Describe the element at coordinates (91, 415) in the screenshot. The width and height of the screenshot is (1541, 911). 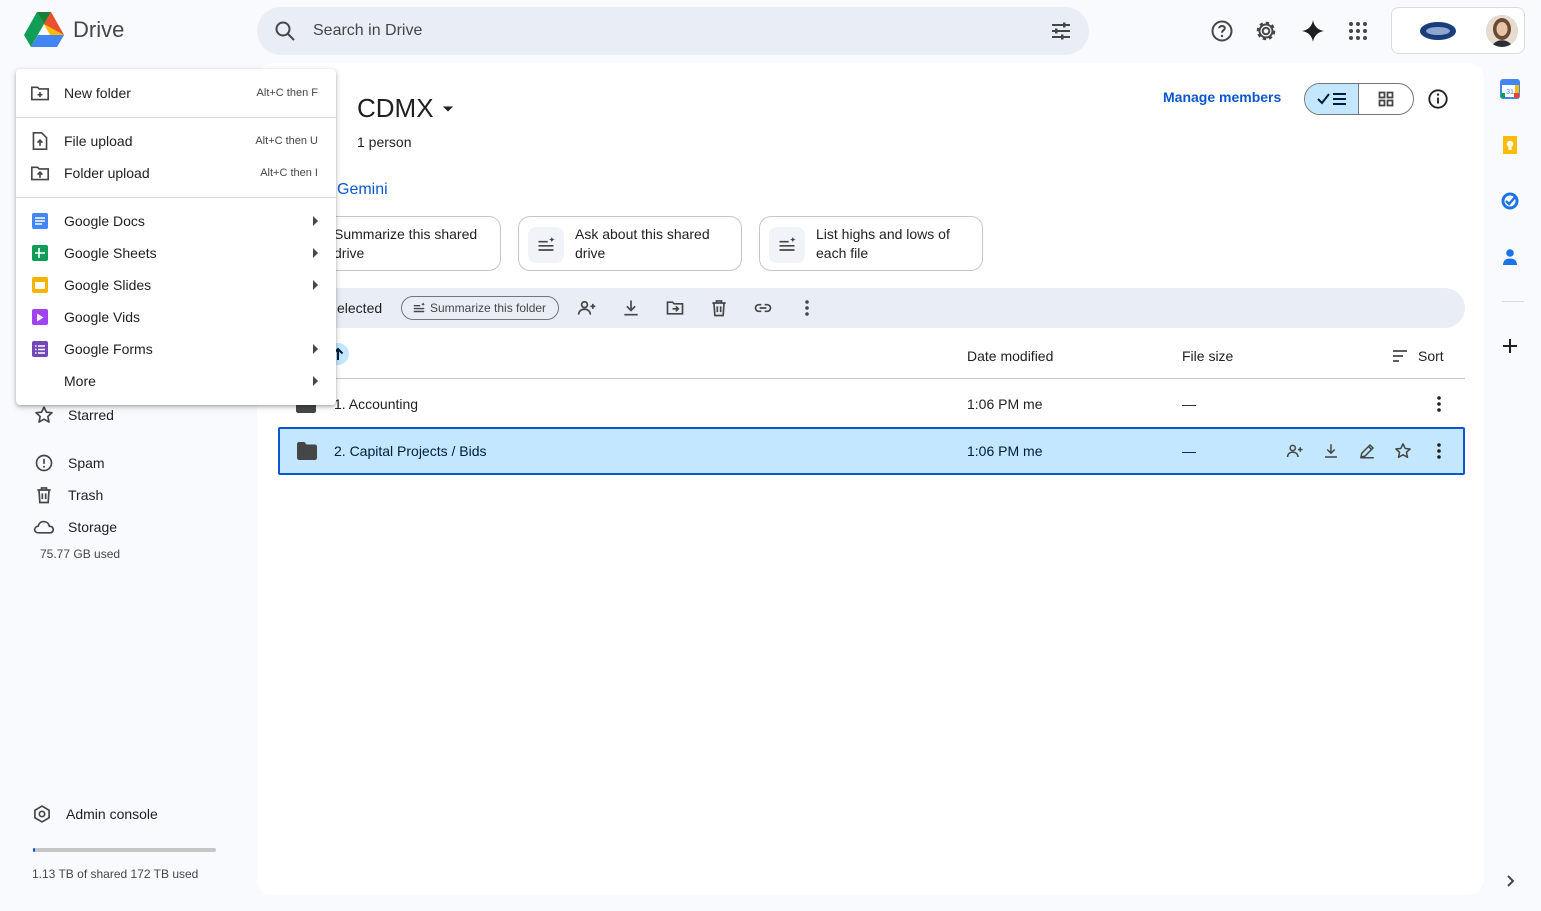
I see `nav-item-label: Starred` at that location.